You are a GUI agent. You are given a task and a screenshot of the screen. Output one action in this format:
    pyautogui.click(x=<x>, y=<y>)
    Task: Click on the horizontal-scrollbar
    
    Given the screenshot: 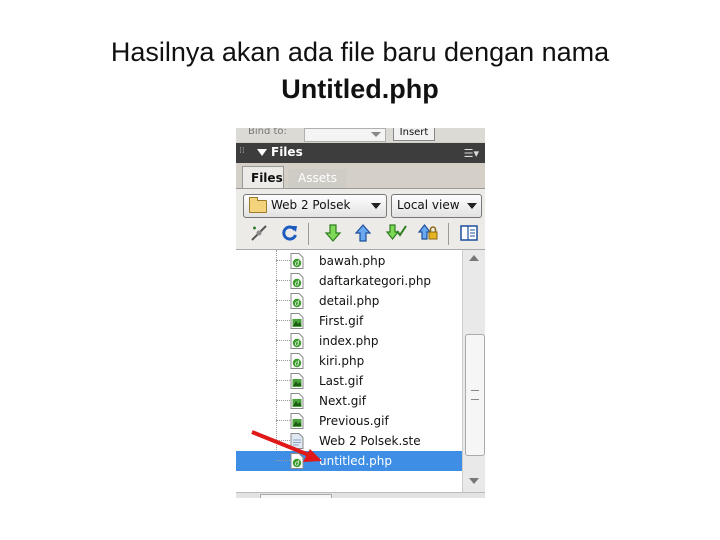 What is the action you would take?
    pyautogui.click(x=360, y=495)
    